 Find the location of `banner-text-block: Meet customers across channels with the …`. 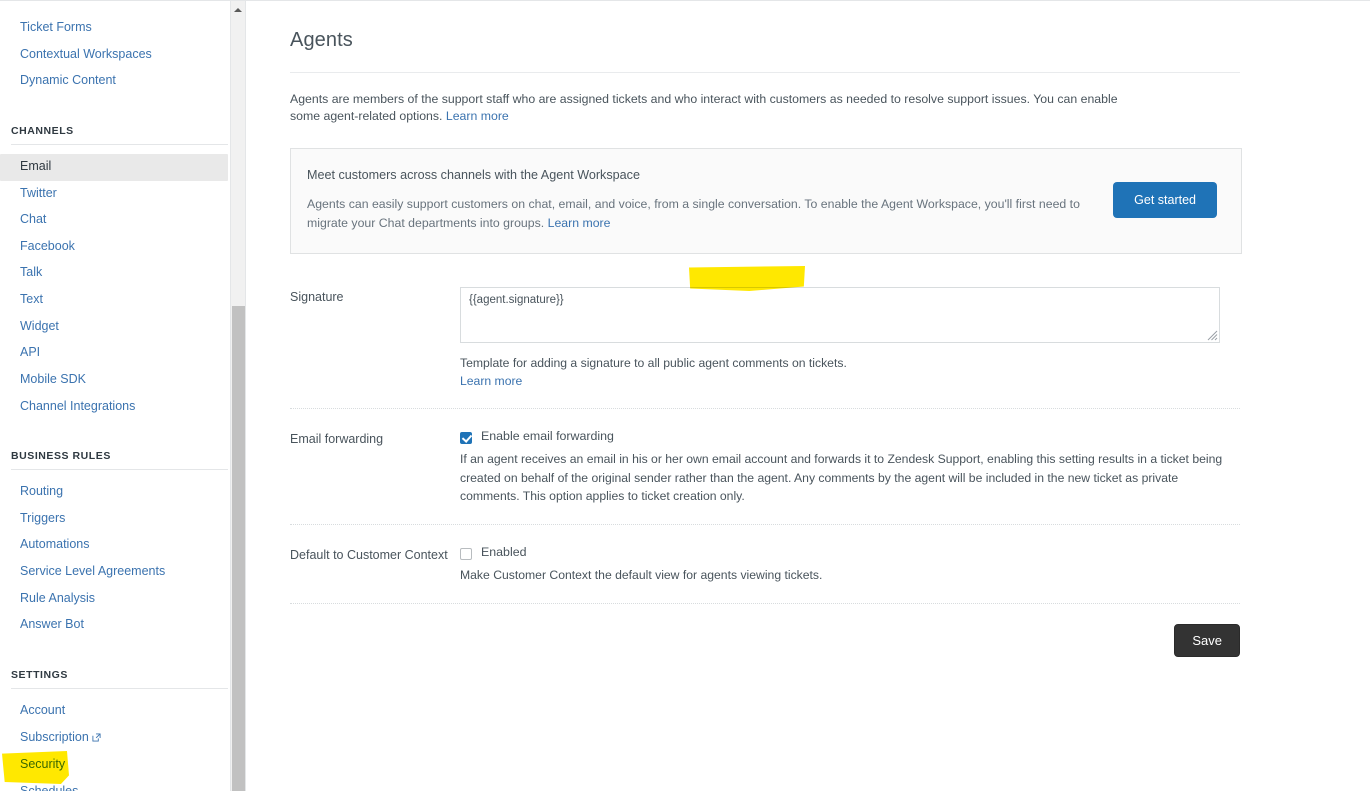

banner-text-block: Meet customers across channels with the … is located at coordinates (702, 200).